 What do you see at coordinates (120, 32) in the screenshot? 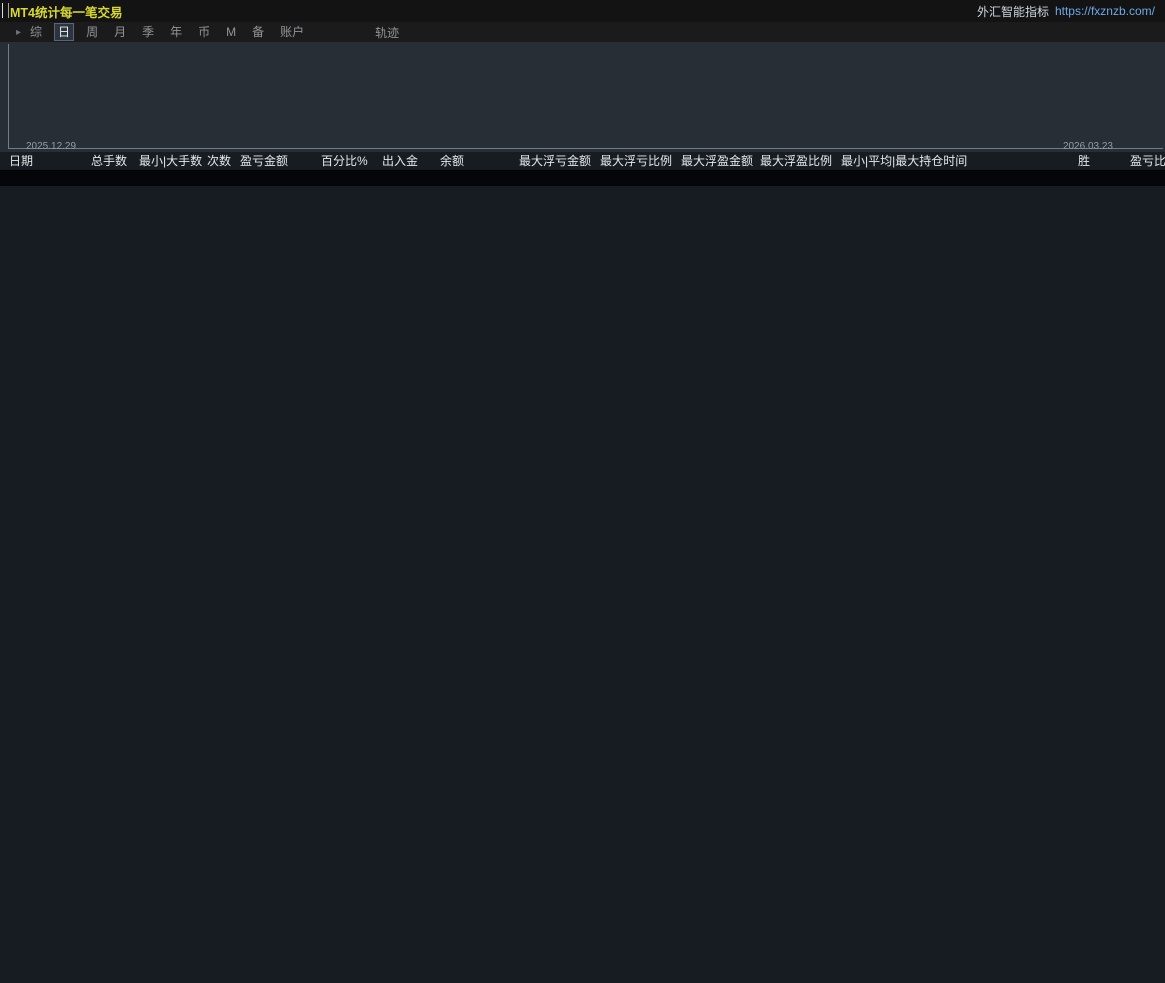
I see `tab-月: 月` at bounding box center [120, 32].